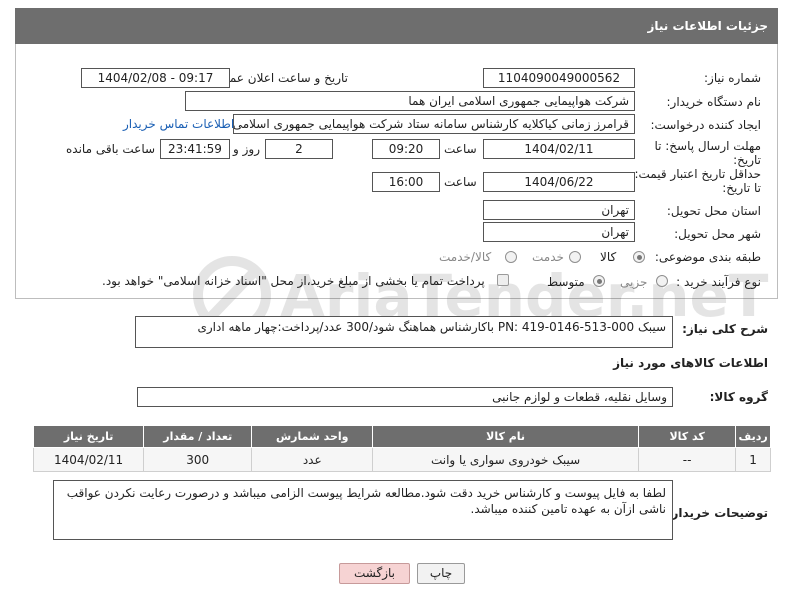 The image size is (788, 598). What do you see at coordinates (725, 329) in the screenshot?
I see `description-label: شرح کلی نیاز:` at bounding box center [725, 329].